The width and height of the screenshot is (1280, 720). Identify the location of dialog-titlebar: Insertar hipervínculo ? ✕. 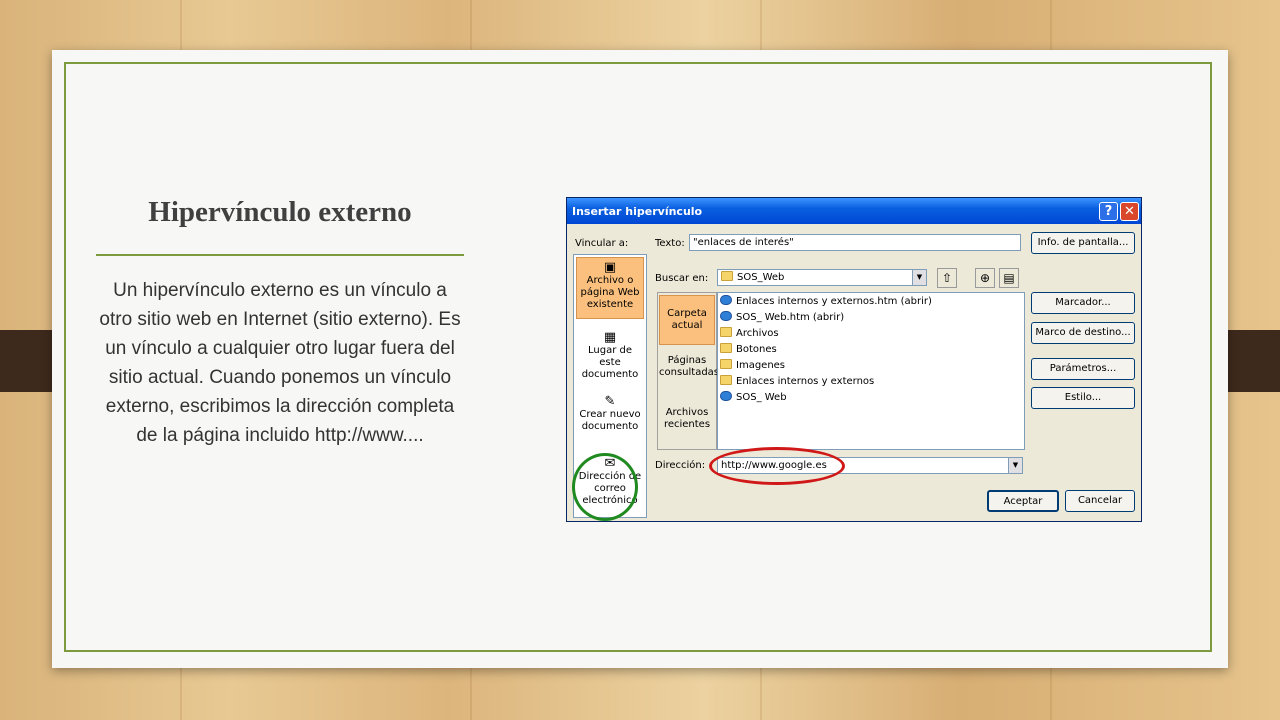
(854, 211).